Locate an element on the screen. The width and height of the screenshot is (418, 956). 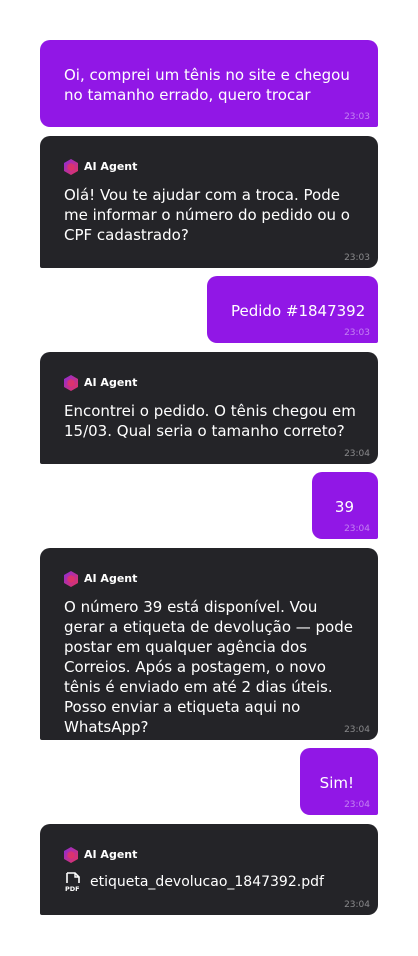
svg-text: PDF is located at coordinates (72, 888).